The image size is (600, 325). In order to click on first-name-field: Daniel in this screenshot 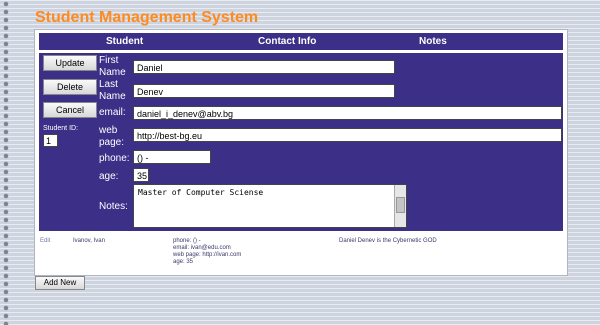, I will do `click(264, 67)`.